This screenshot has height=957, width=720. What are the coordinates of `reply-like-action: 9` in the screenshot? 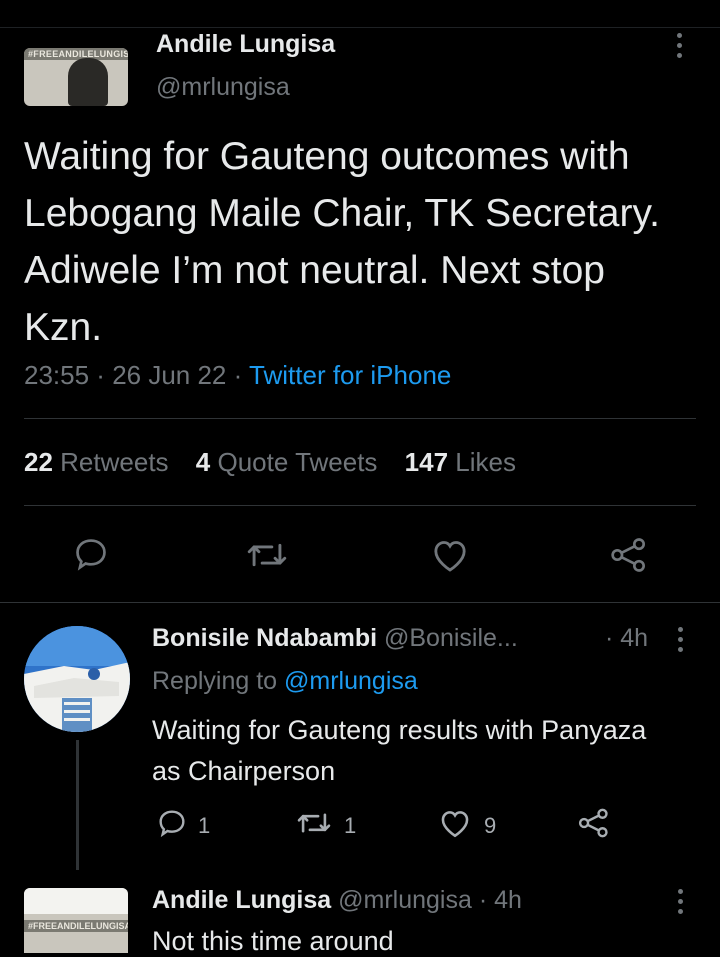 It's located at (467, 826).